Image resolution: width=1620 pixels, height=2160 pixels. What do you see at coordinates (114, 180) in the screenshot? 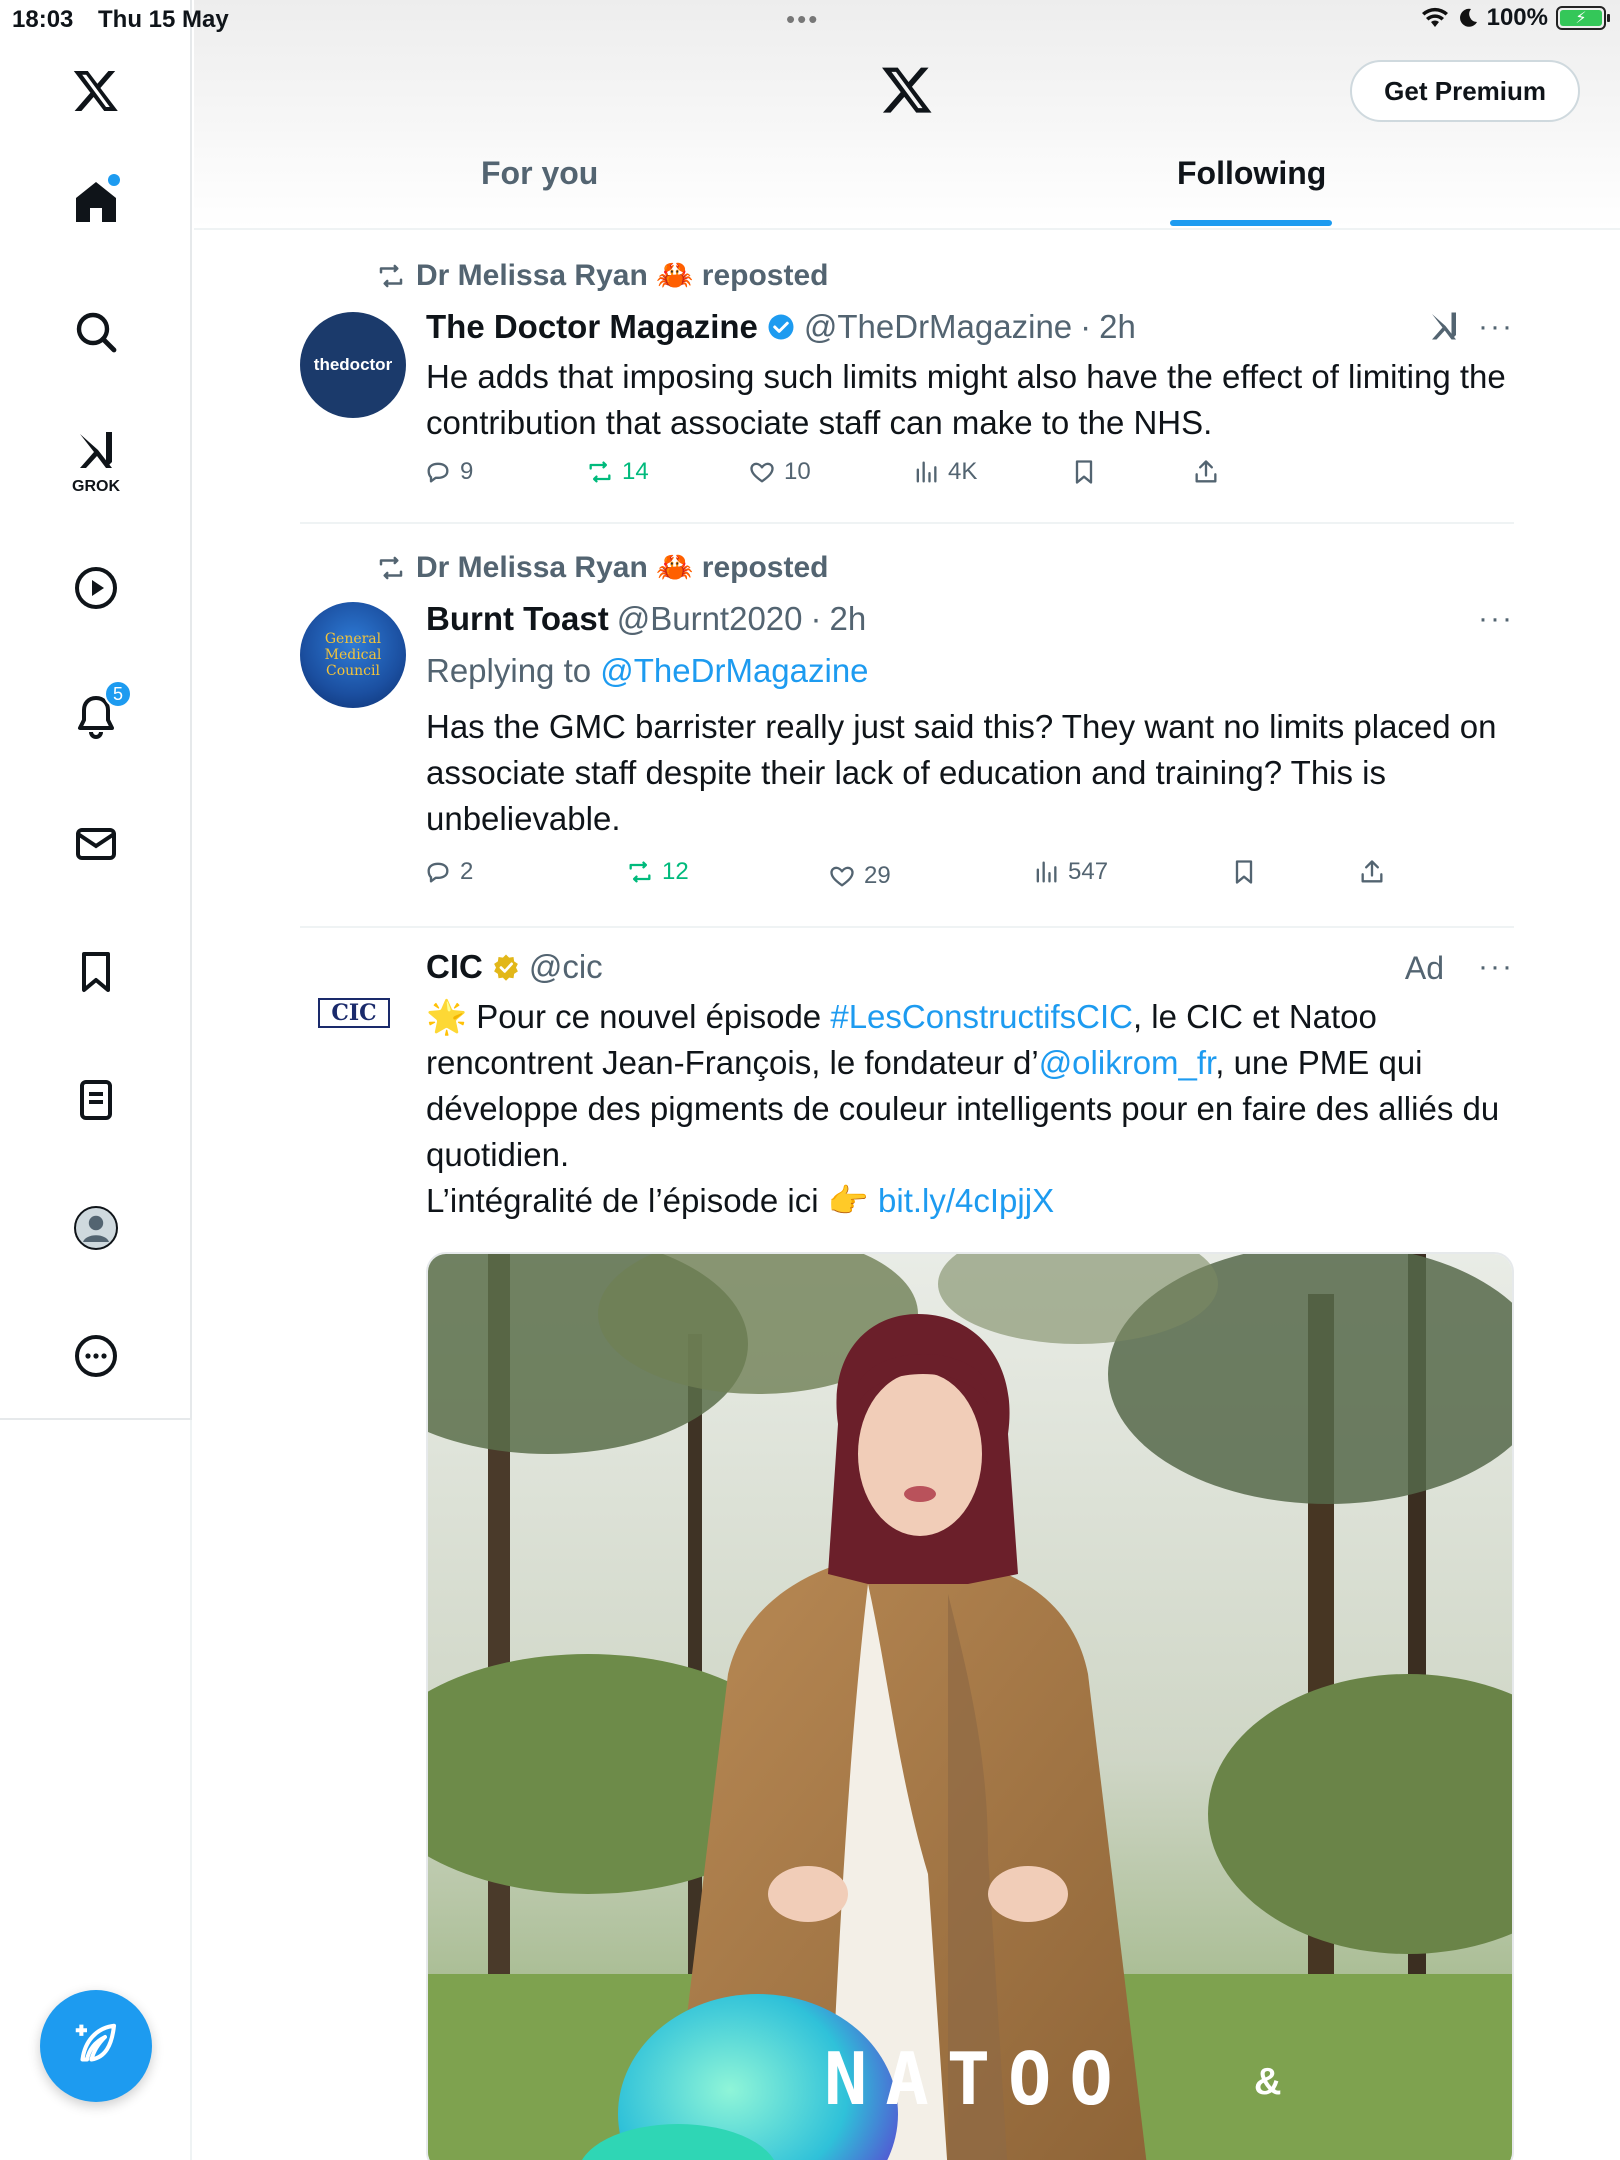
I see `home-unread-dot` at bounding box center [114, 180].